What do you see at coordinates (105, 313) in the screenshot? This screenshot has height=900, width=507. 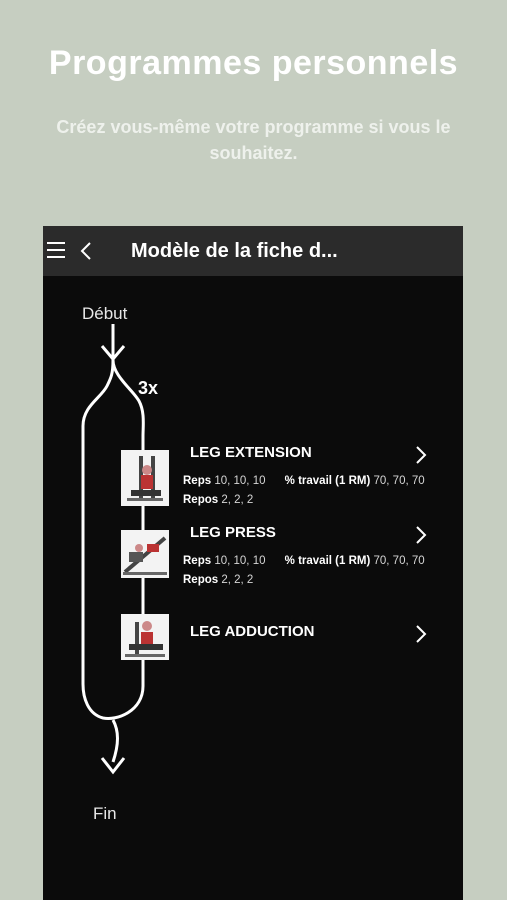 I see `flow-start-label: Début` at bounding box center [105, 313].